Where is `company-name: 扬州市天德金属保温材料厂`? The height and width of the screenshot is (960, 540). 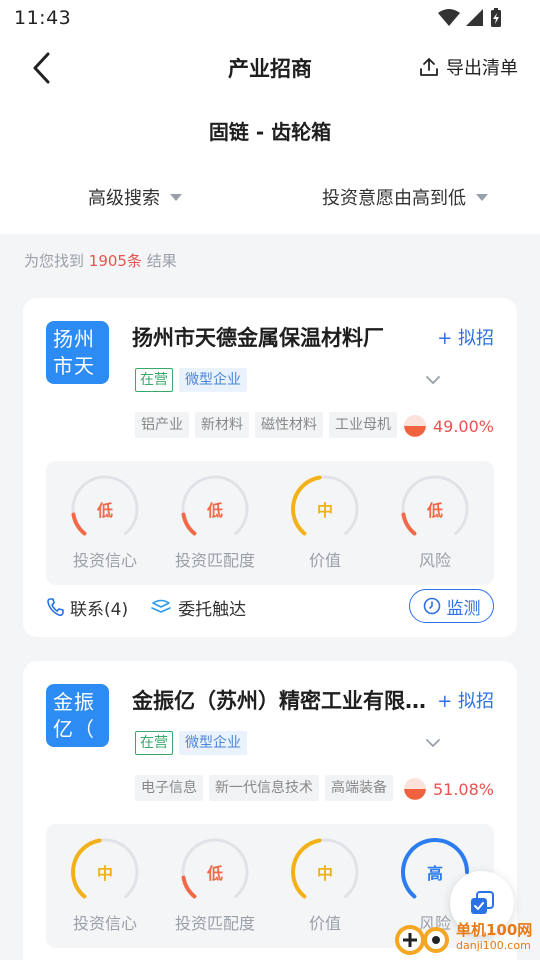 company-name: 扬州市天德金属保温材料厂 is located at coordinates (279, 337).